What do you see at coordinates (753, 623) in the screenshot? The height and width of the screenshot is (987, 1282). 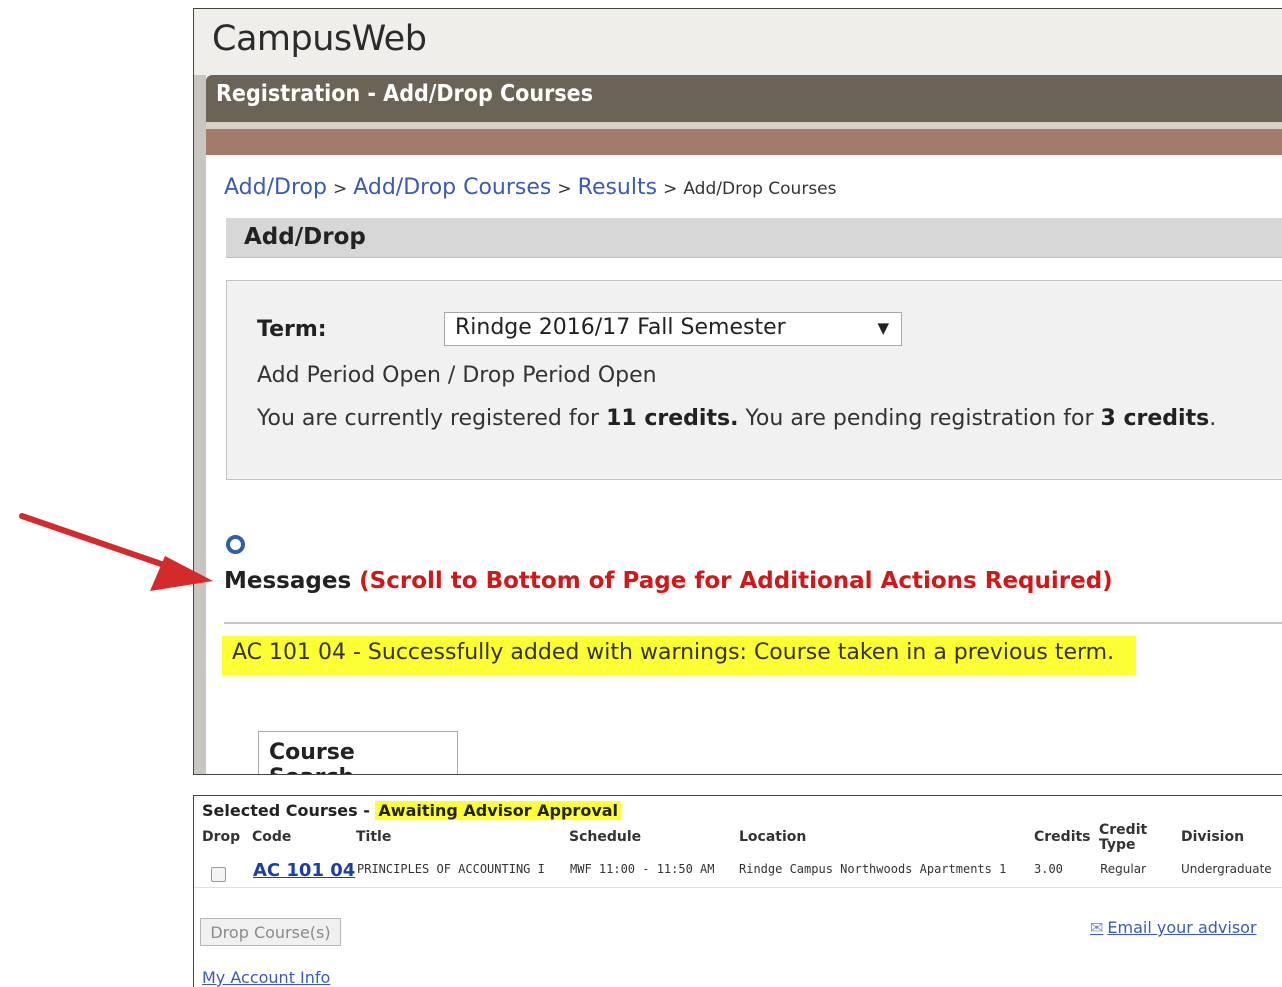 I see `messages-divider` at bounding box center [753, 623].